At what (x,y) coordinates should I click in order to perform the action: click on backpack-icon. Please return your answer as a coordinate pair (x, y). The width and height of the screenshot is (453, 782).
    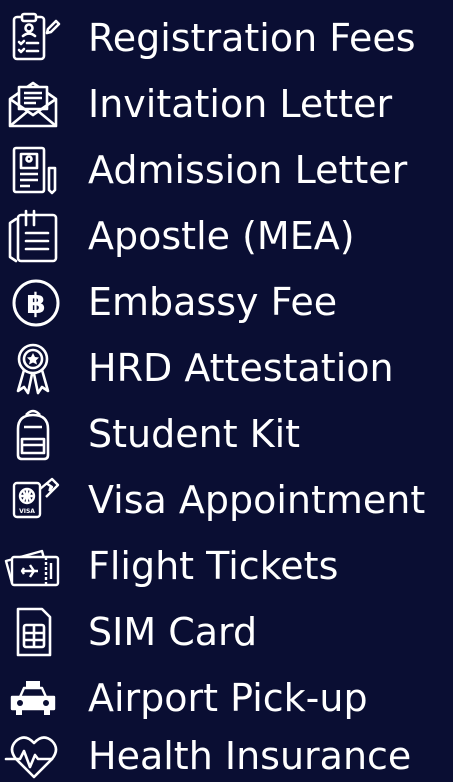
    Looking at the image, I should click on (33, 434).